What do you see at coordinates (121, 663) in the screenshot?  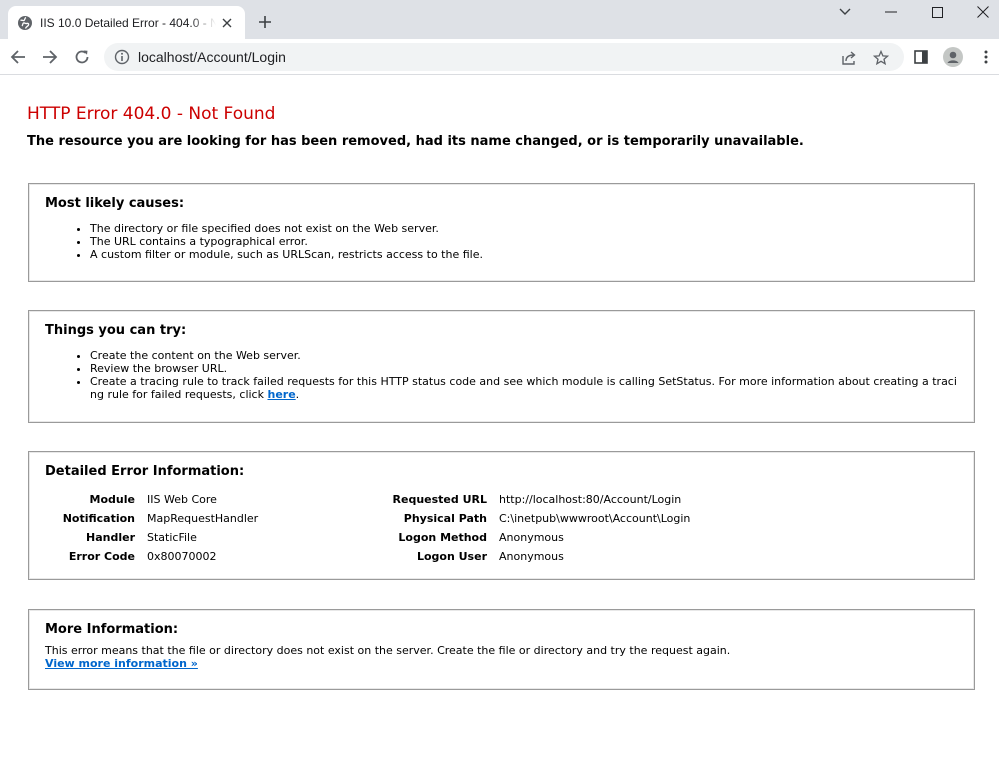 I see `view-more-information-link: View more information »` at bounding box center [121, 663].